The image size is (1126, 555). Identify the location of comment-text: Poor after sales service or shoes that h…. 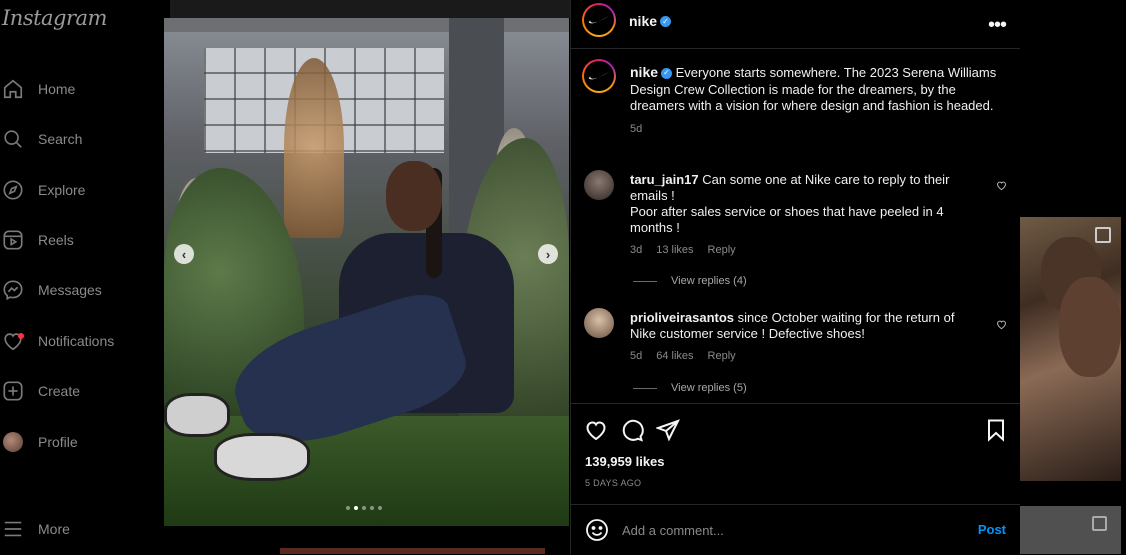
(787, 219).